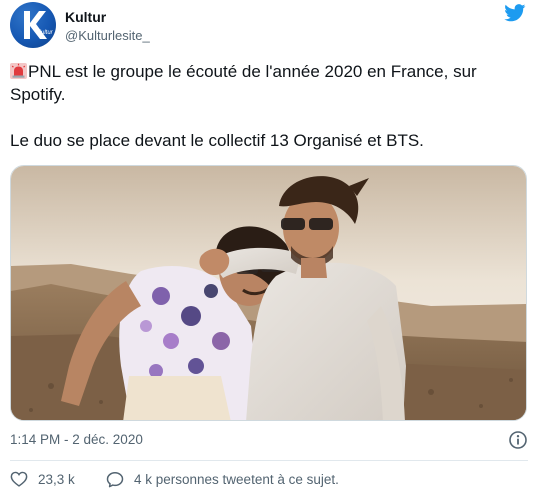 This screenshot has height=493, width=538. Describe the element at coordinates (107, 17) in the screenshot. I see `display-name: Kultur` at that location.